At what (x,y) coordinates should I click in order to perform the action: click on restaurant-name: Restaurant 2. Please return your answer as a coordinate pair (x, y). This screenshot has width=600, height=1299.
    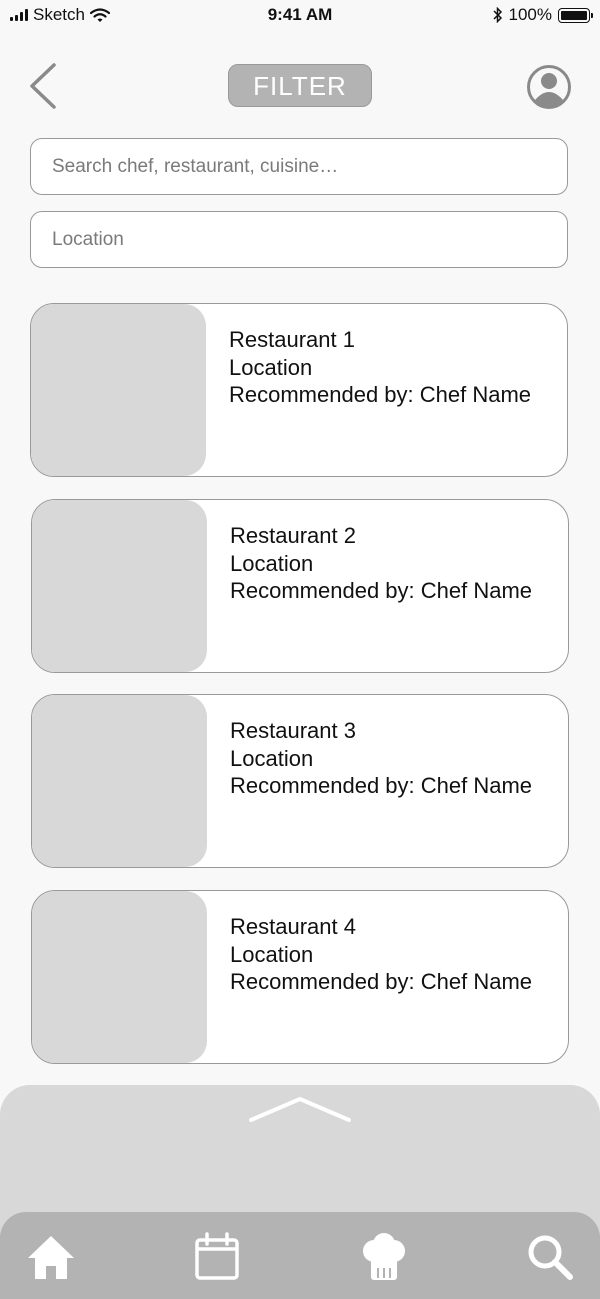
    Looking at the image, I should click on (293, 535).